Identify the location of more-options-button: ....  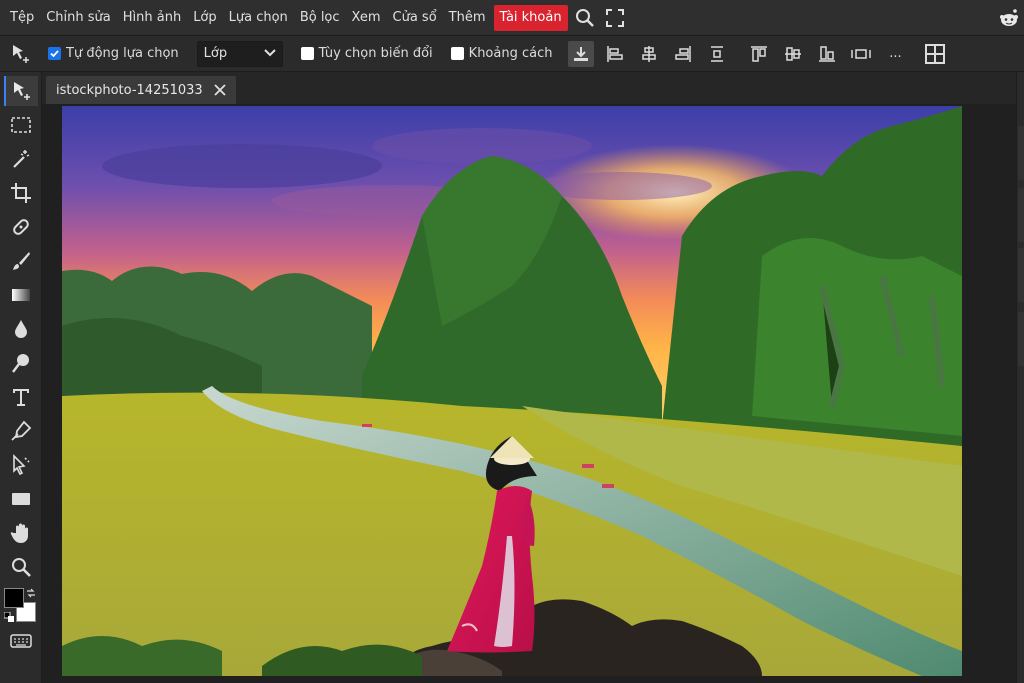
(895, 54).